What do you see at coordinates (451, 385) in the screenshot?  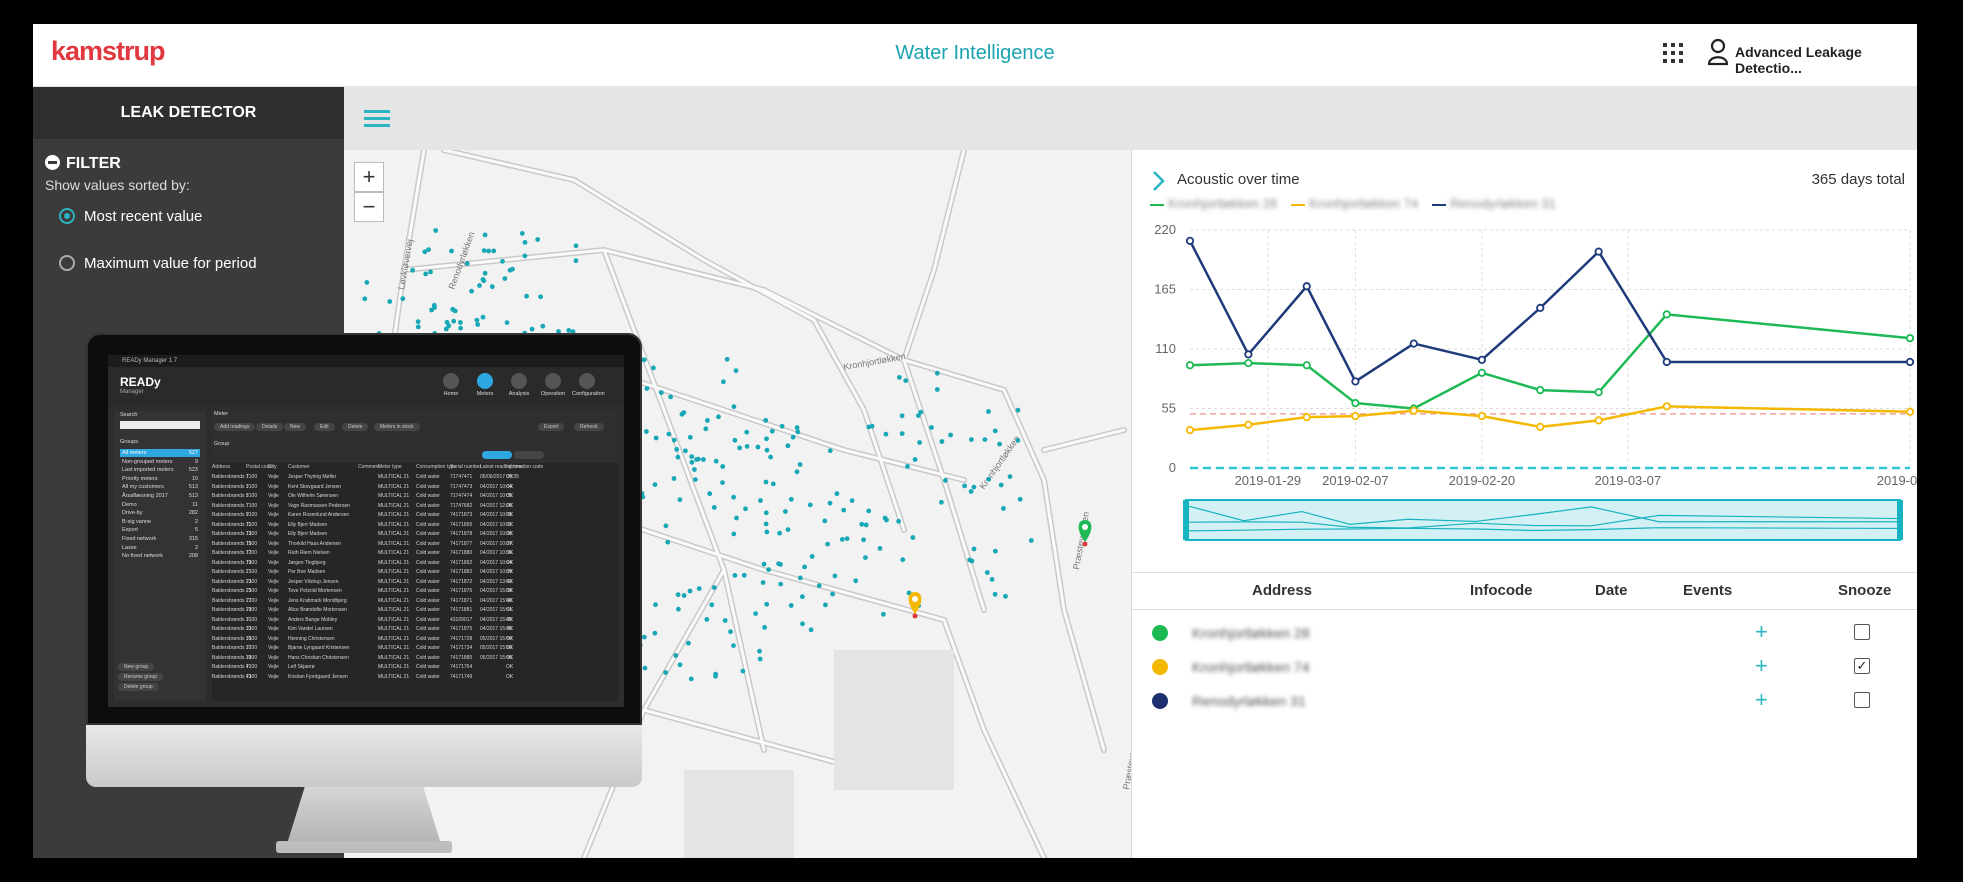 I see `rm-nav-home: Home` at bounding box center [451, 385].